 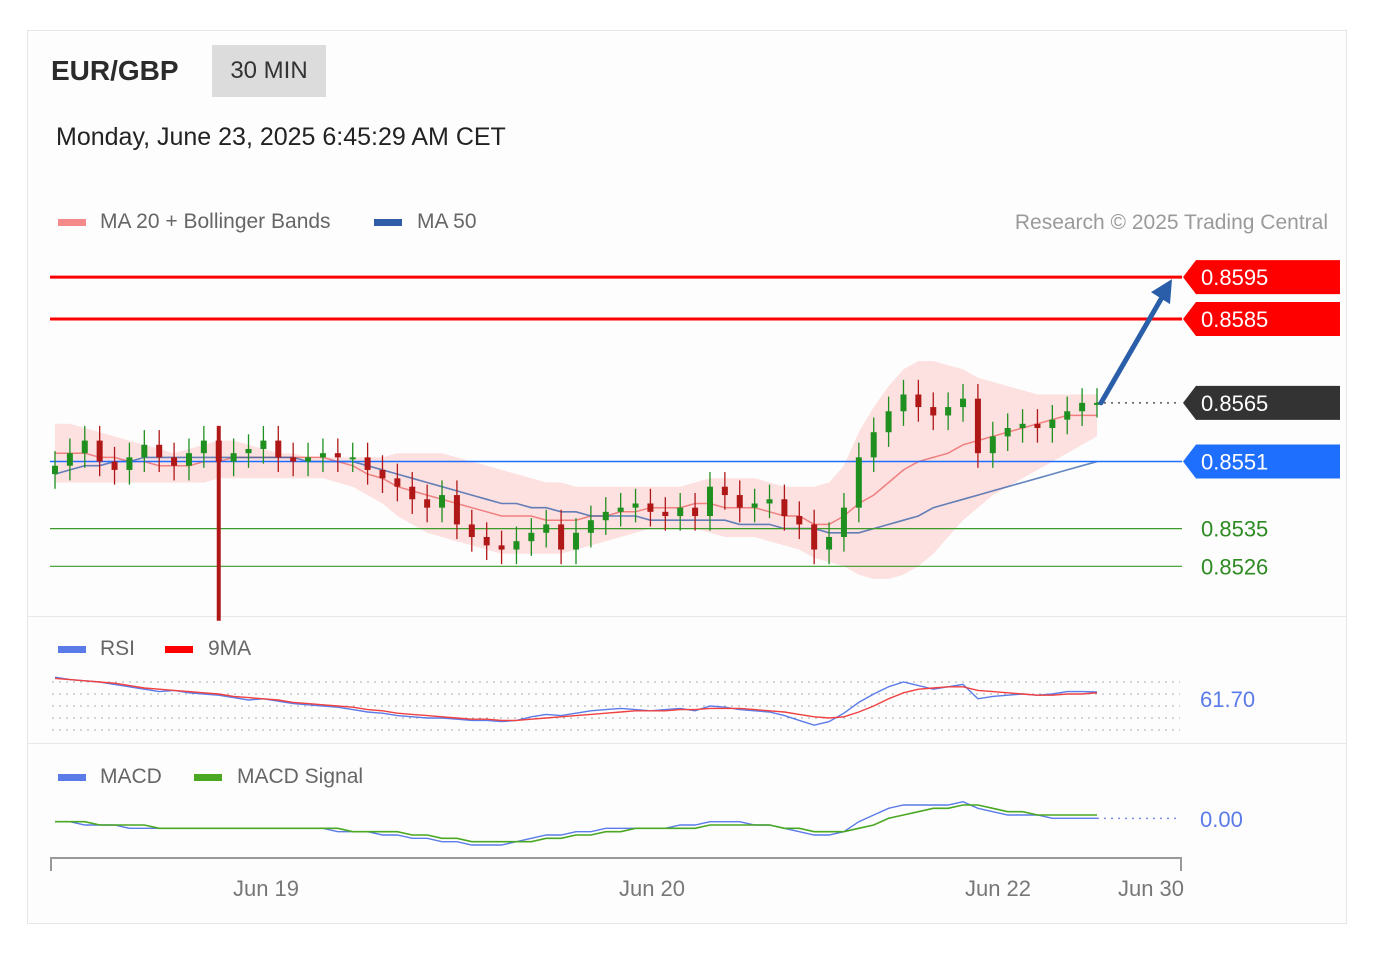 What do you see at coordinates (652, 888) in the screenshot?
I see `x-tick-label: Jun 20` at bounding box center [652, 888].